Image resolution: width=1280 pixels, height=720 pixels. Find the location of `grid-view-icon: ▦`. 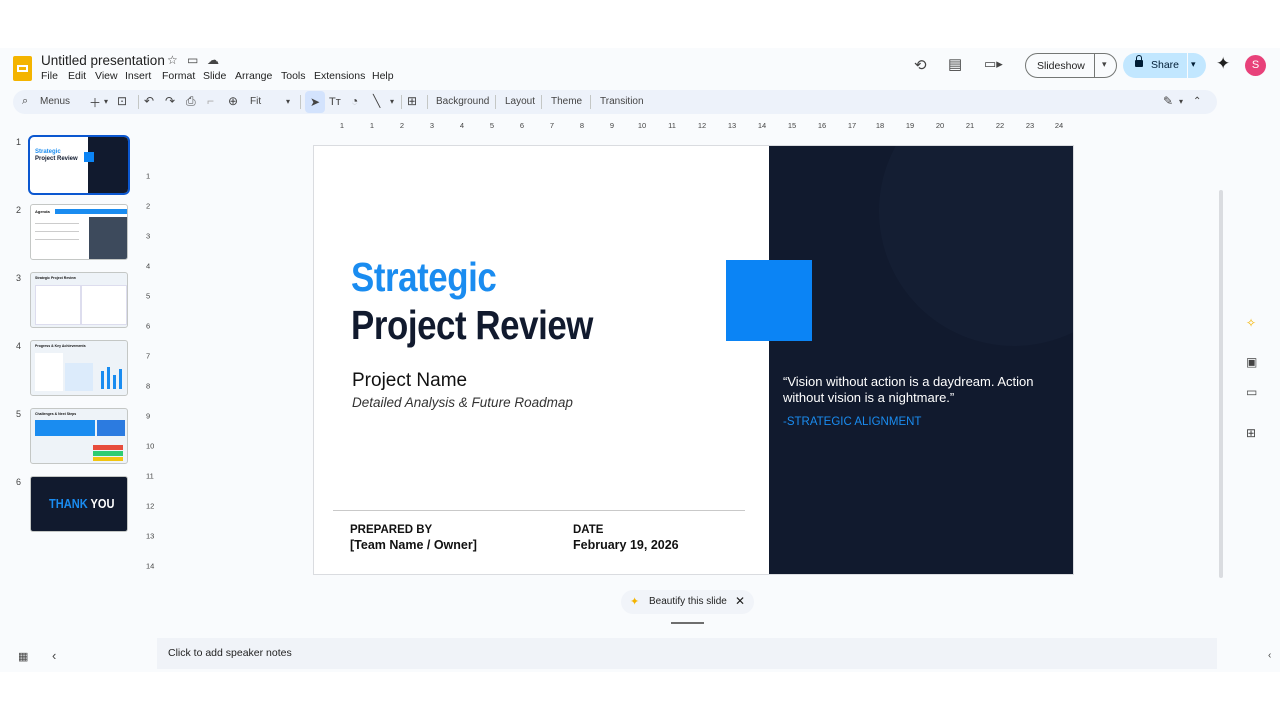

grid-view-icon: ▦ is located at coordinates (23, 656).